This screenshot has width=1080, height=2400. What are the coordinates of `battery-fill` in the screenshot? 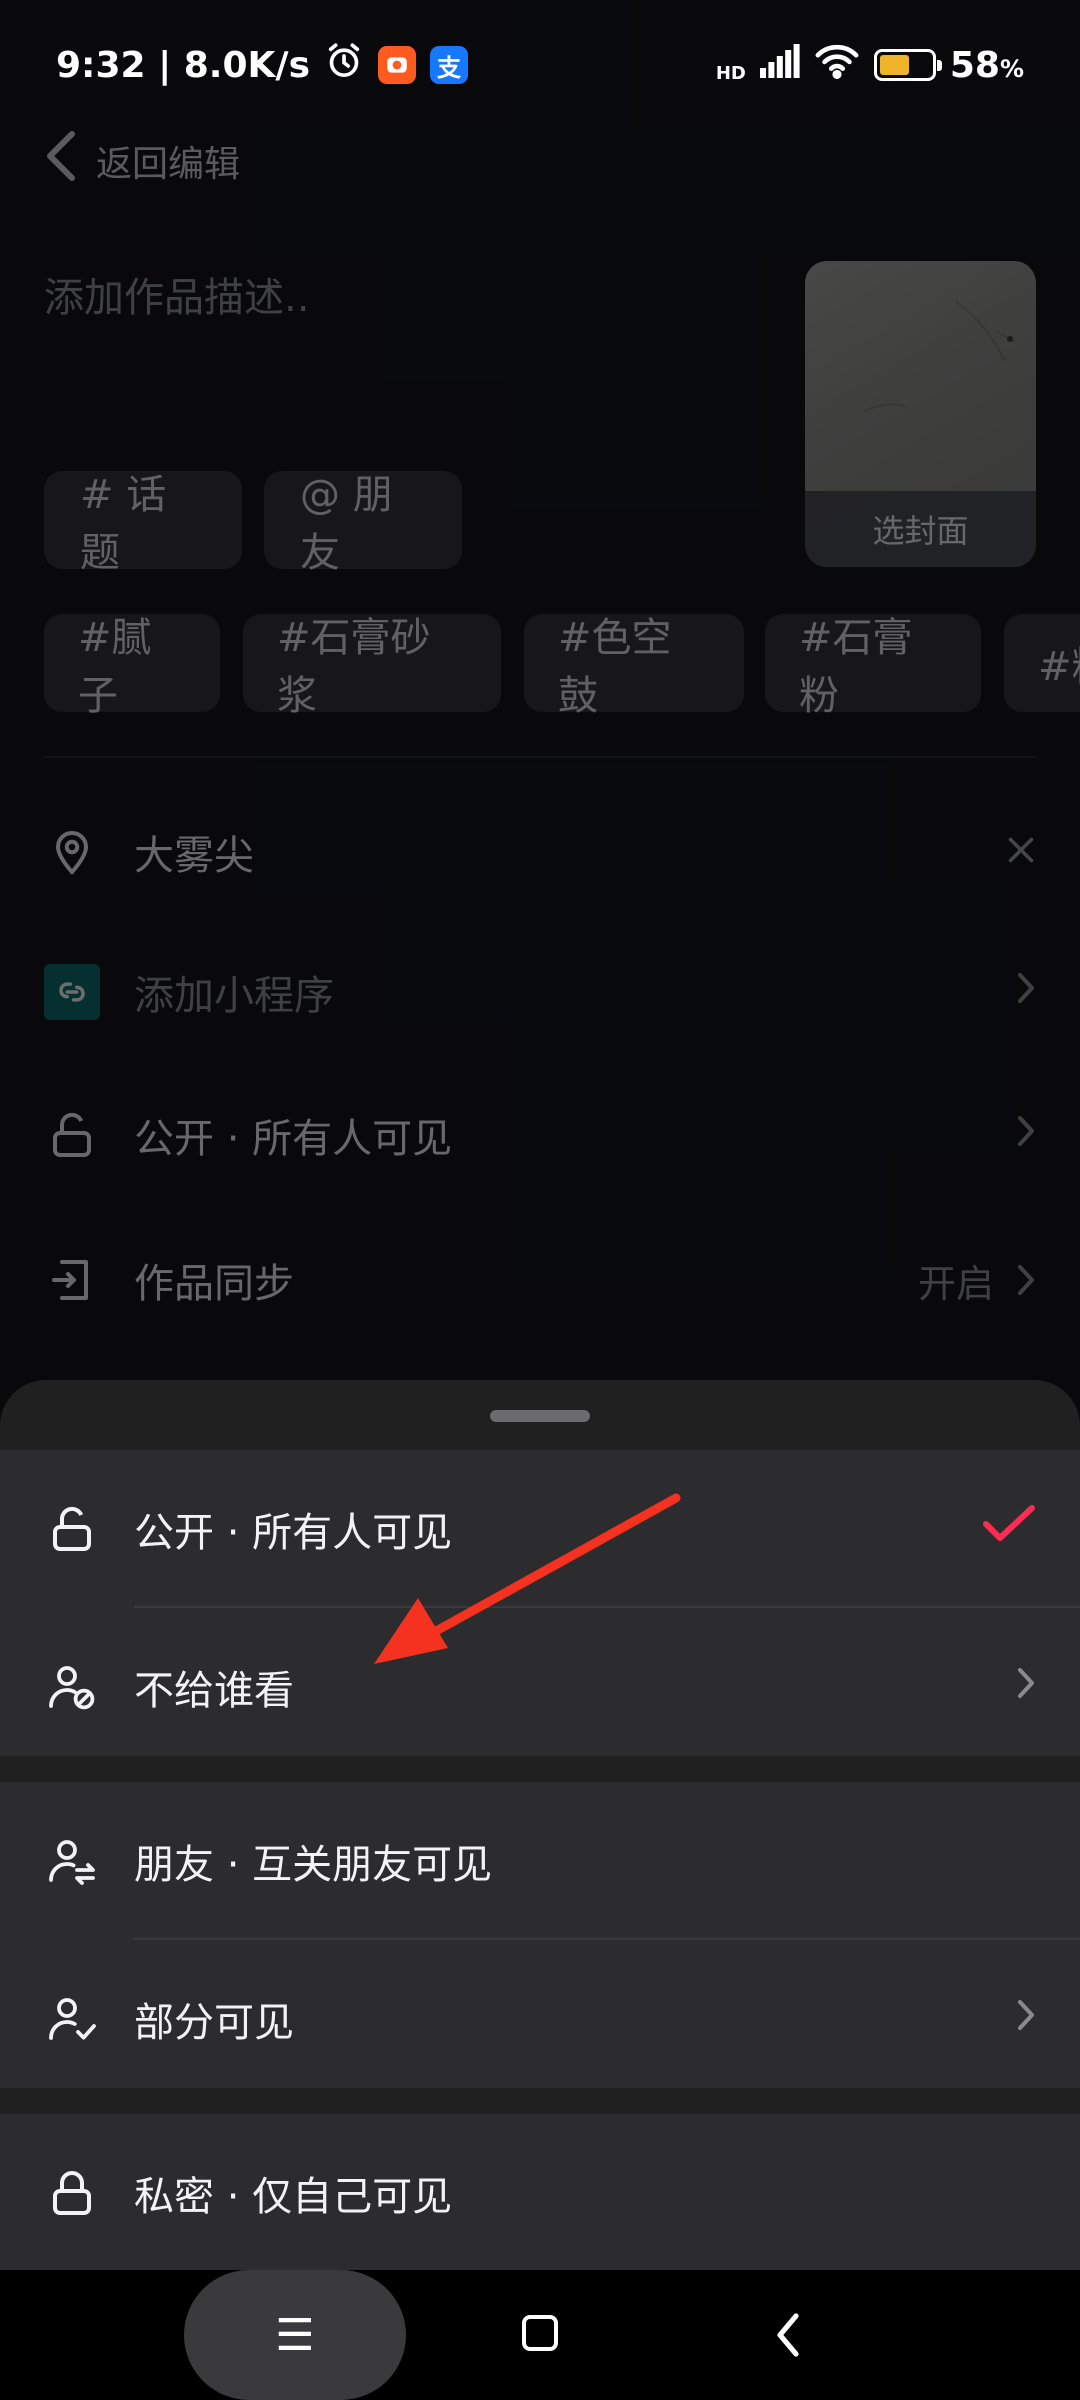 It's located at (894, 65).